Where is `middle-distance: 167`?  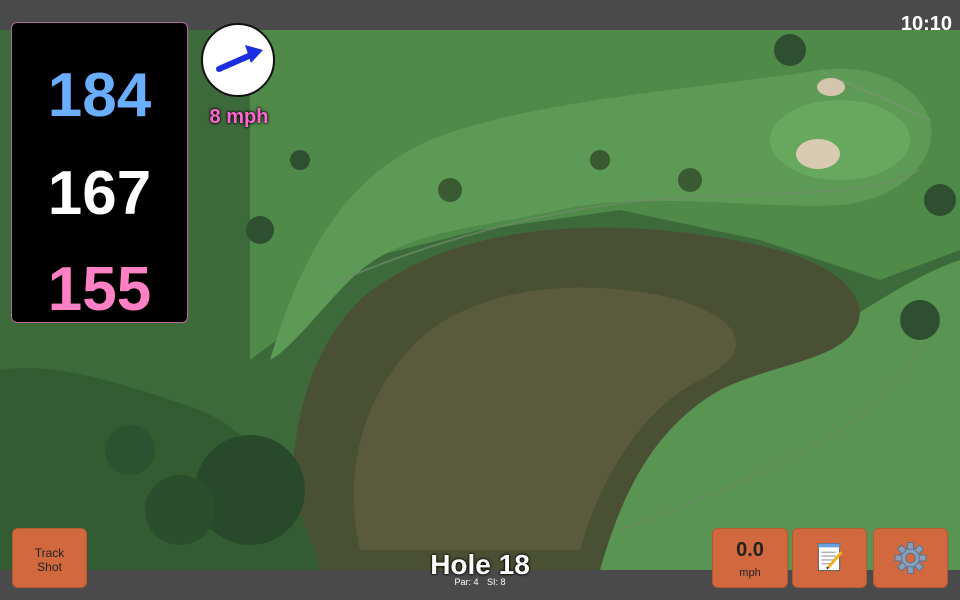
middle-distance: 167 is located at coordinates (99, 193).